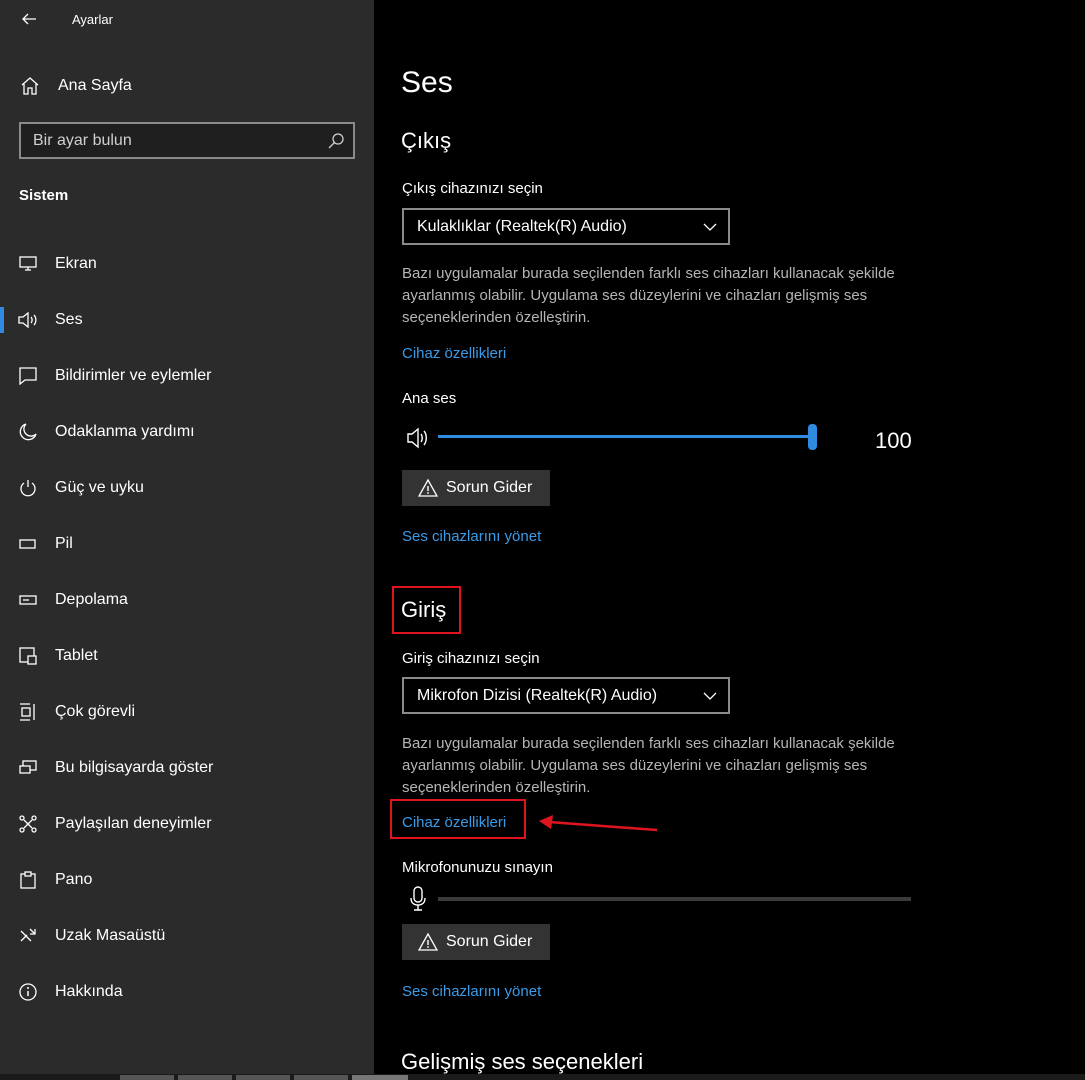 The height and width of the screenshot is (1080, 1085). What do you see at coordinates (76, 263) in the screenshot?
I see `sidebar-item-label: Ekran` at bounding box center [76, 263].